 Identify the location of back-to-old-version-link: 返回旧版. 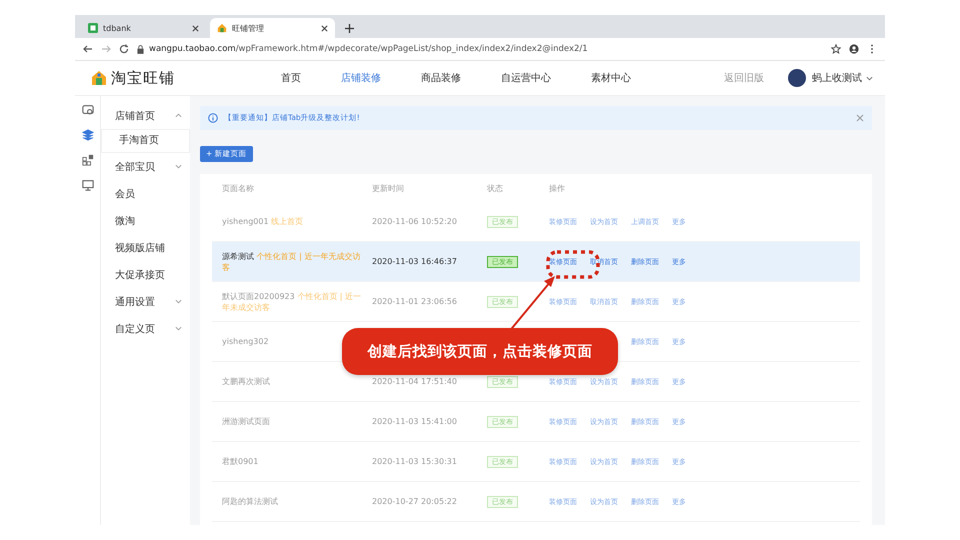
(744, 78).